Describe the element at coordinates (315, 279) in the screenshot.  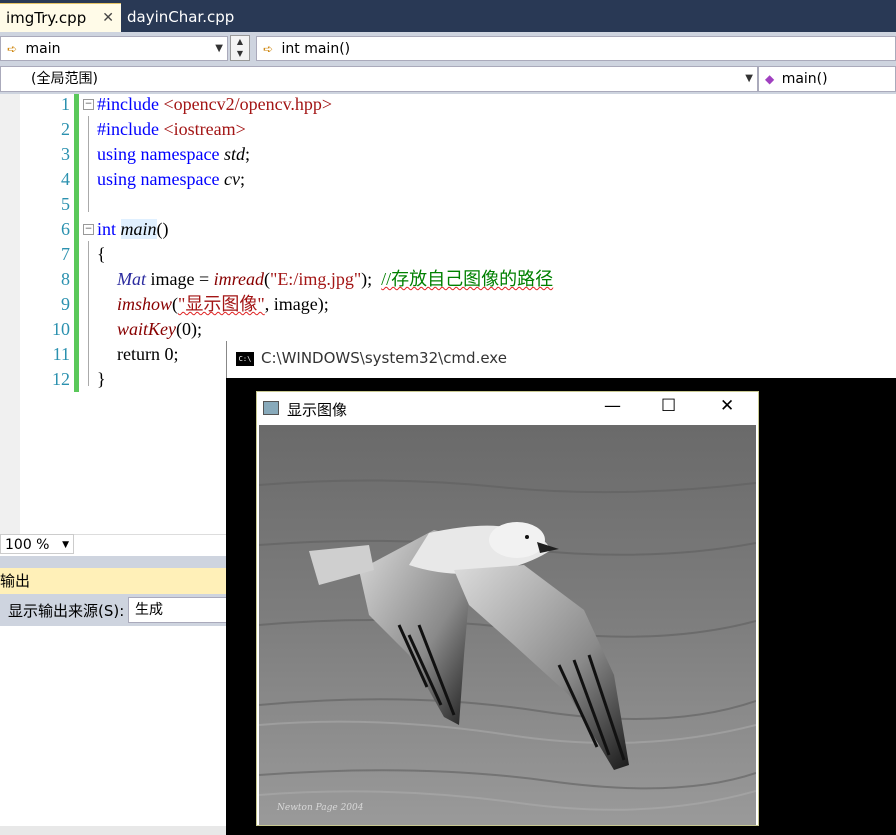
I see `string-literal: "E:/img.jpg"` at that location.